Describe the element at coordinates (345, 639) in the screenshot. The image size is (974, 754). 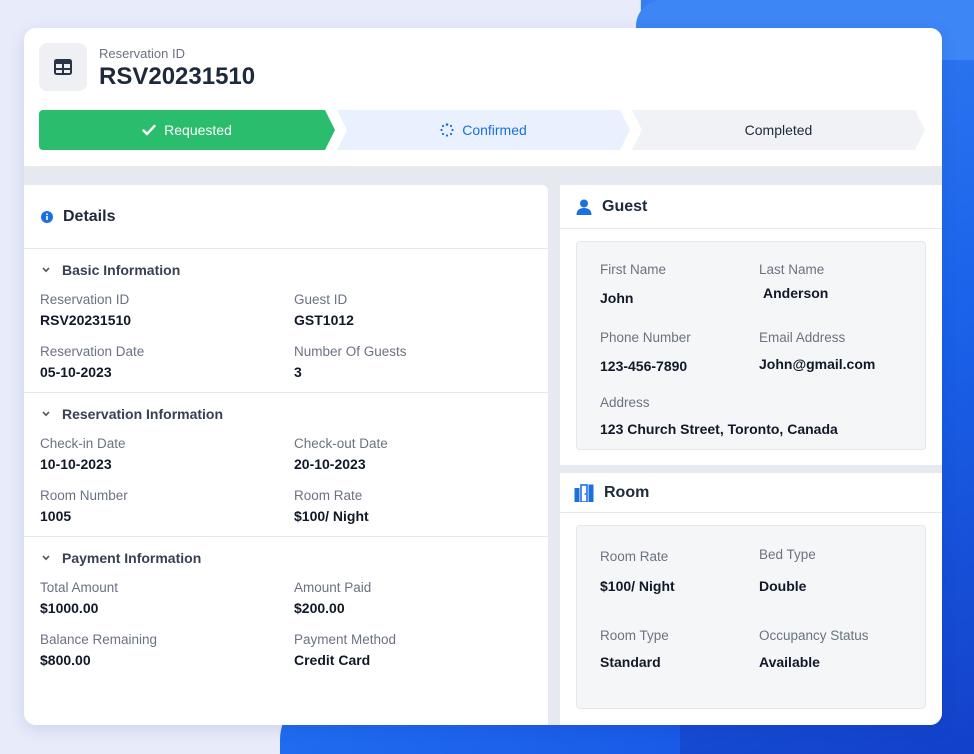
I see `field-label: Payment Method` at that location.